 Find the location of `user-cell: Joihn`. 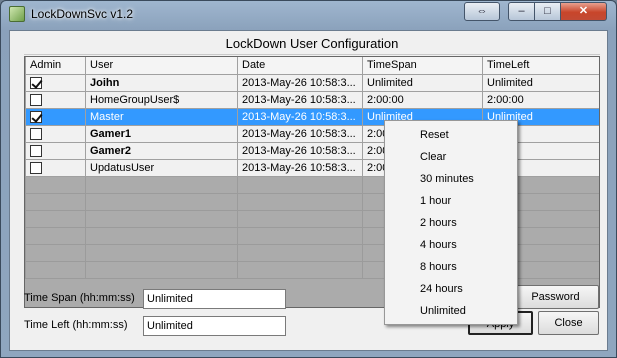

user-cell: Joihn is located at coordinates (161, 82).